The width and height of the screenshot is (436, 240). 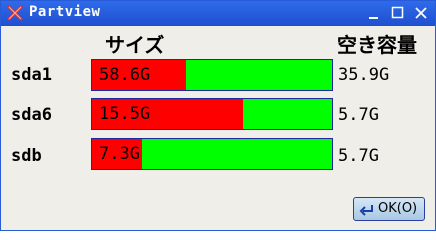 What do you see at coordinates (377, 45) in the screenshot?
I see `free-column-header: 空き容量` at bounding box center [377, 45].